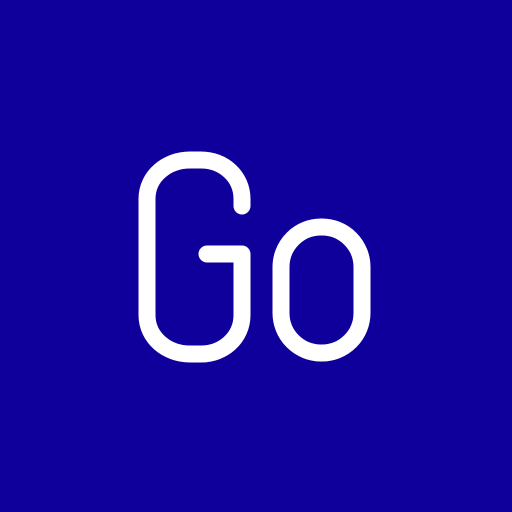  What do you see at coordinates (321, 290) in the screenshot?
I see `letter-o` at bounding box center [321, 290].